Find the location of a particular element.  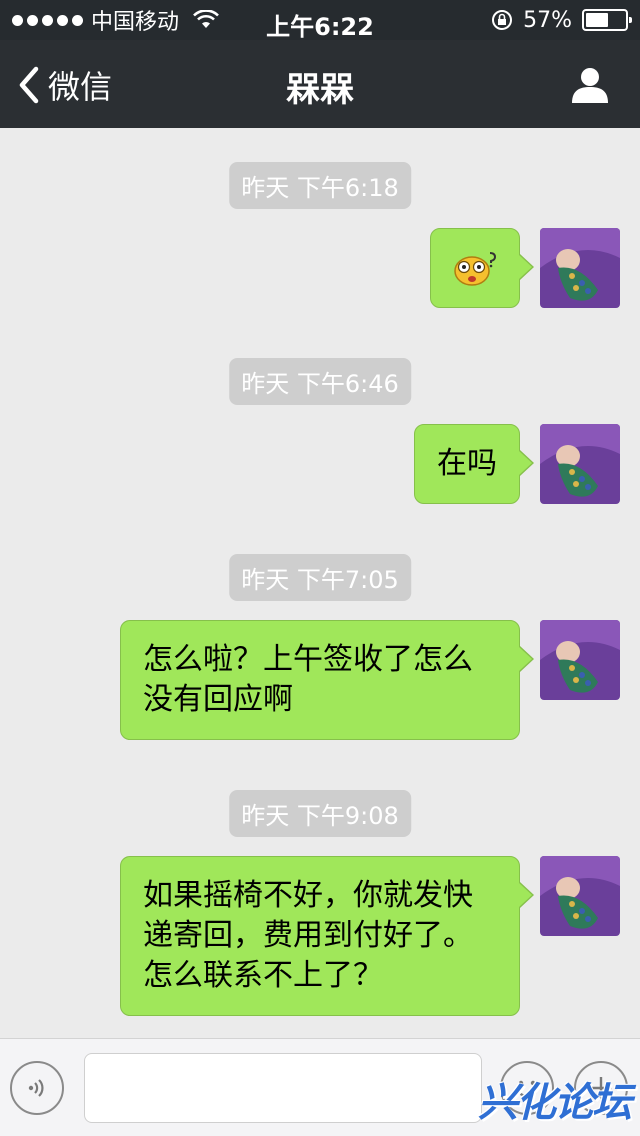

voice-icon is located at coordinates (36, 1088).